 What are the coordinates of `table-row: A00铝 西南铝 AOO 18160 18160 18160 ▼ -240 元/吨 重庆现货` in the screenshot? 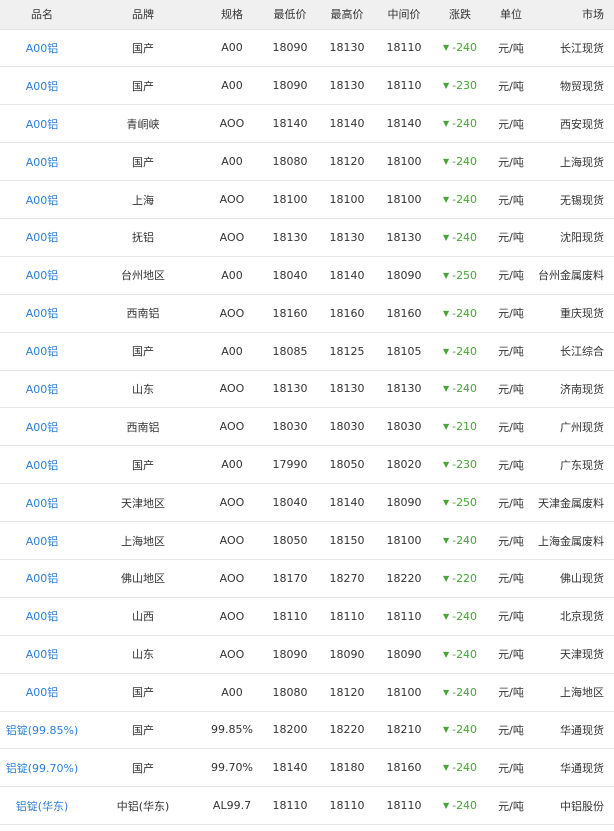 It's located at (307, 313).